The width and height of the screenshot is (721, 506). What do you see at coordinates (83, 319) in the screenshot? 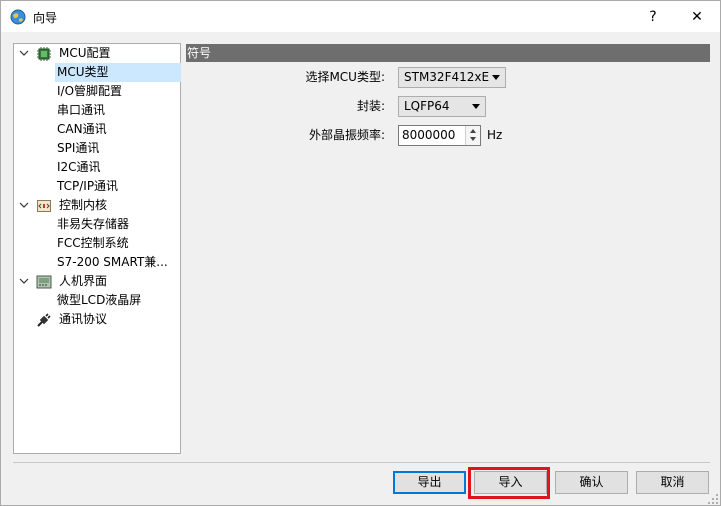
I see `tree-label: 通讯协议` at bounding box center [83, 319].